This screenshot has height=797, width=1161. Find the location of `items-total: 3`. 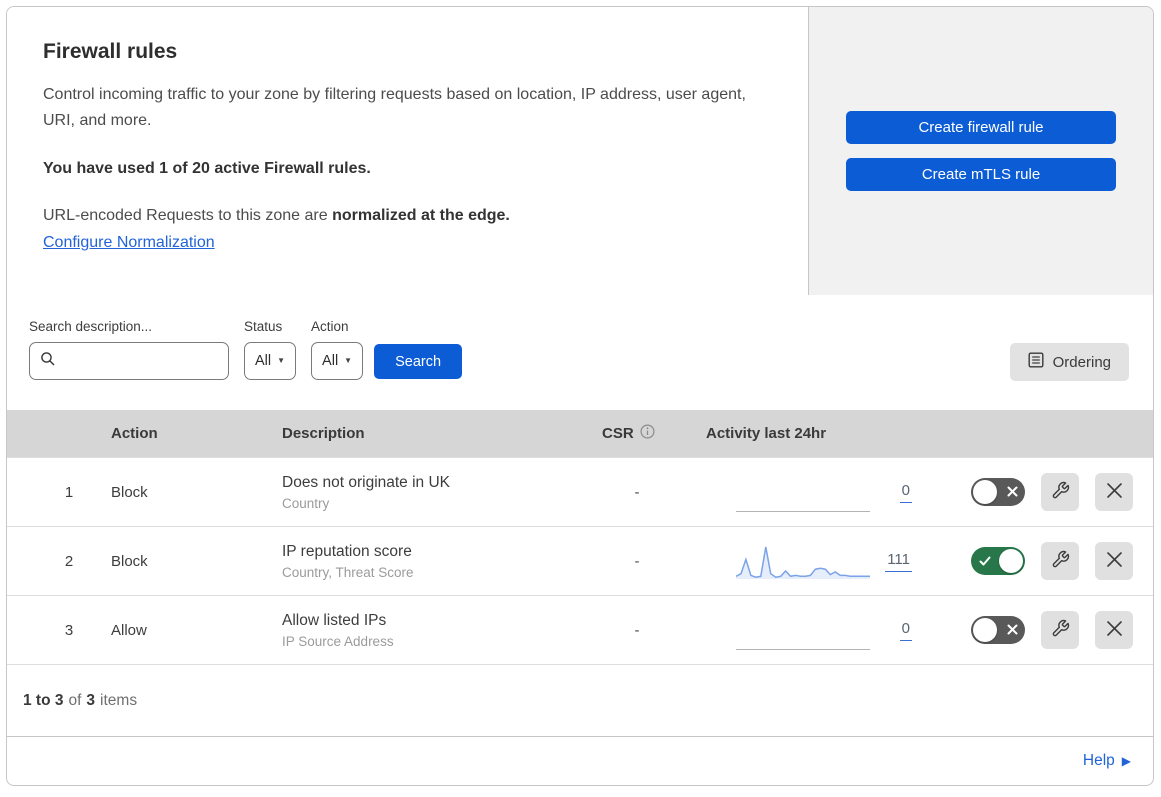

items-total: 3 is located at coordinates (91, 700).